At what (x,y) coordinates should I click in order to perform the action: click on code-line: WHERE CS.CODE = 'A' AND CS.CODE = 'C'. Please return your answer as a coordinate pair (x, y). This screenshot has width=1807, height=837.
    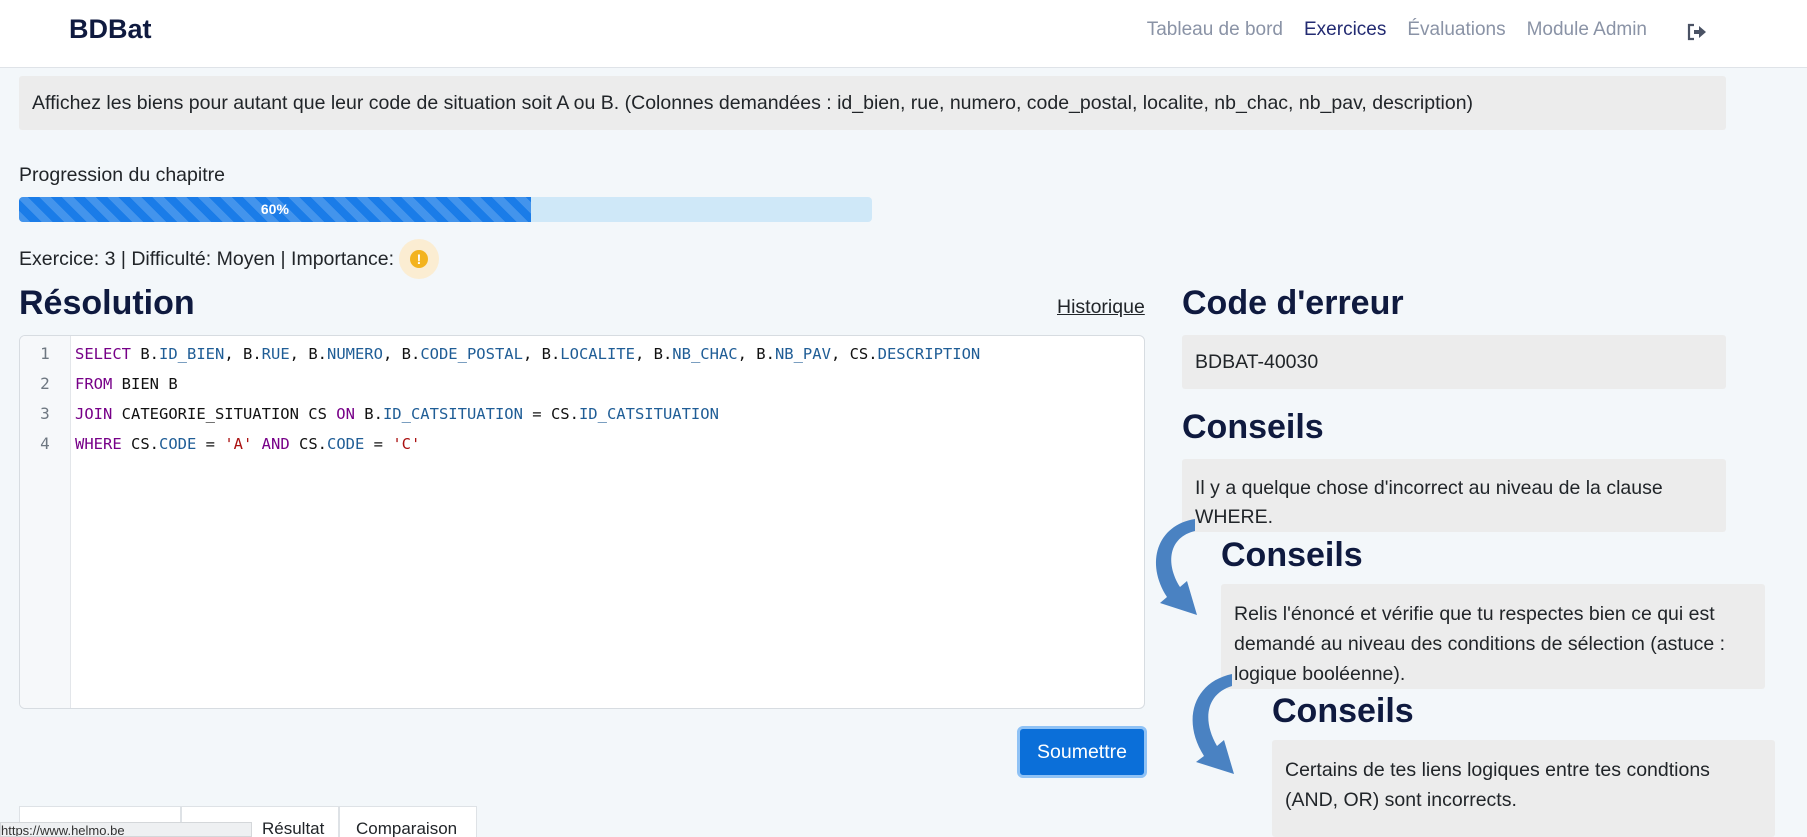
    Looking at the image, I should click on (248, 444).